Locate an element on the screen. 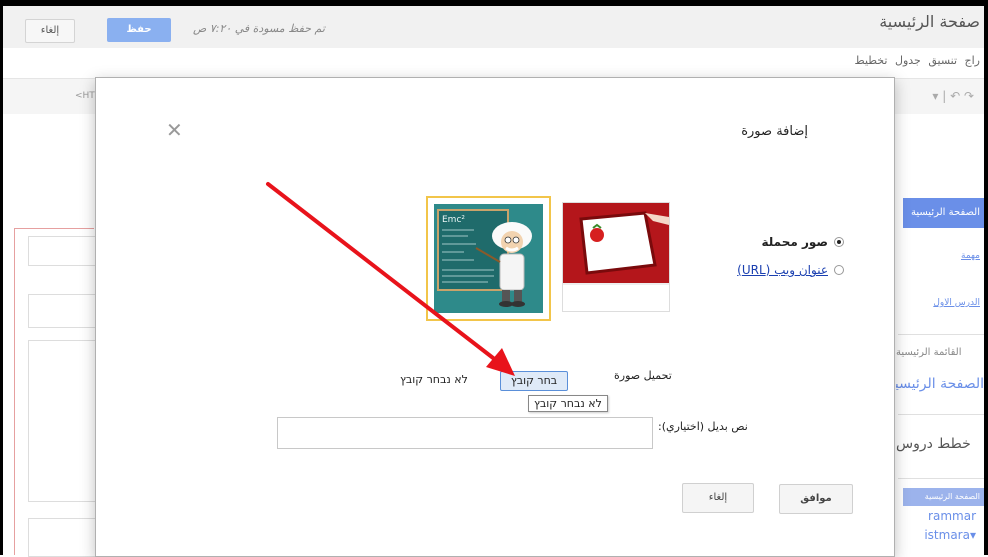  annotation-arrow is located at coordinates (390, 279).